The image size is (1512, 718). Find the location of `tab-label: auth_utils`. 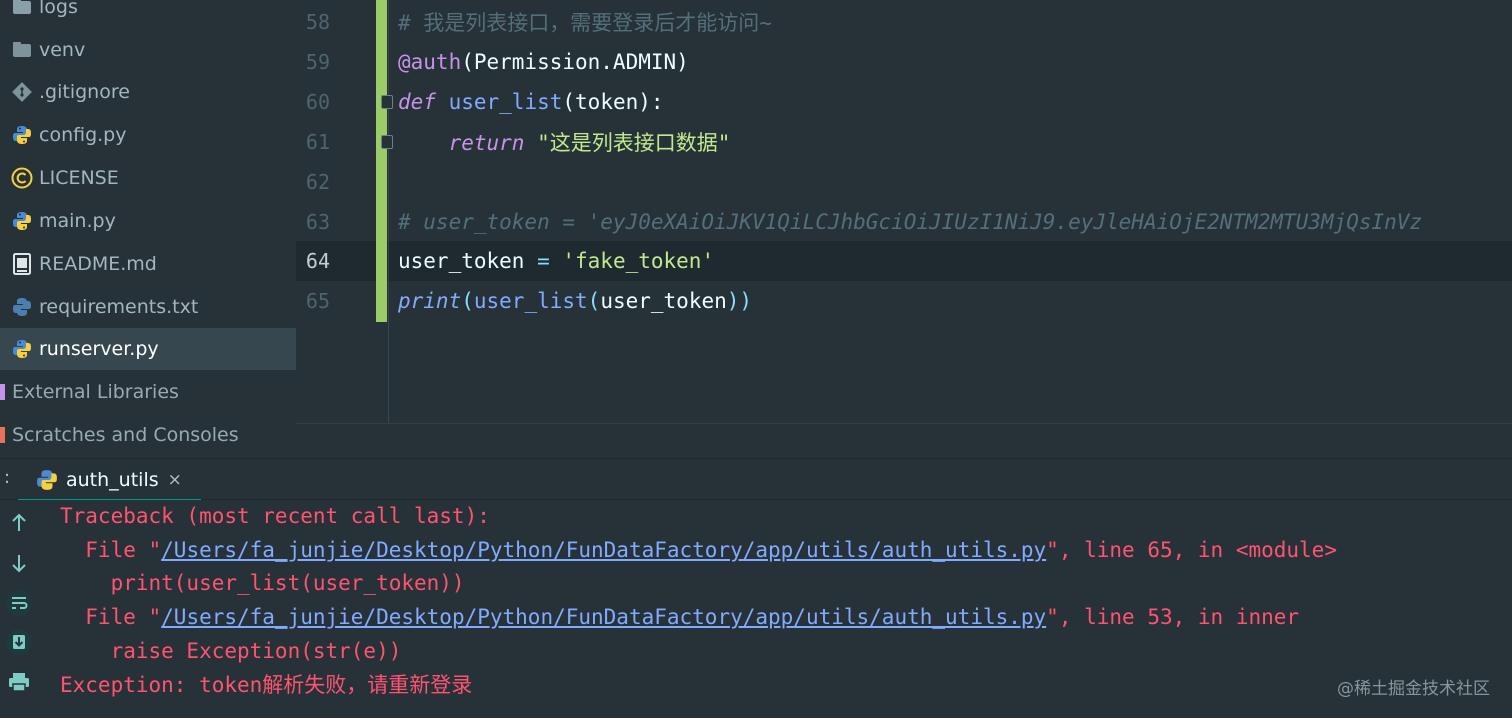

tab-label: auth_utils is located at coordinates (112, 480).